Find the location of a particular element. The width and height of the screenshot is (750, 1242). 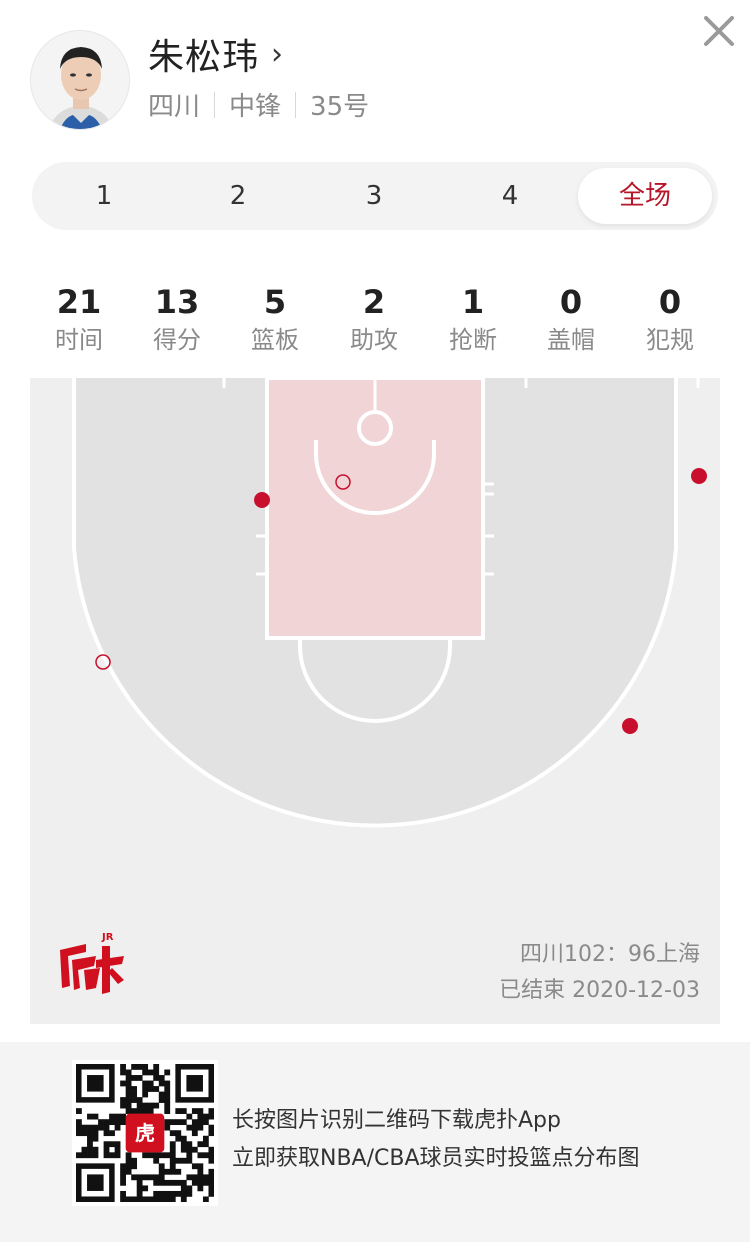

avatar-image is located at coordinates (80, 80).